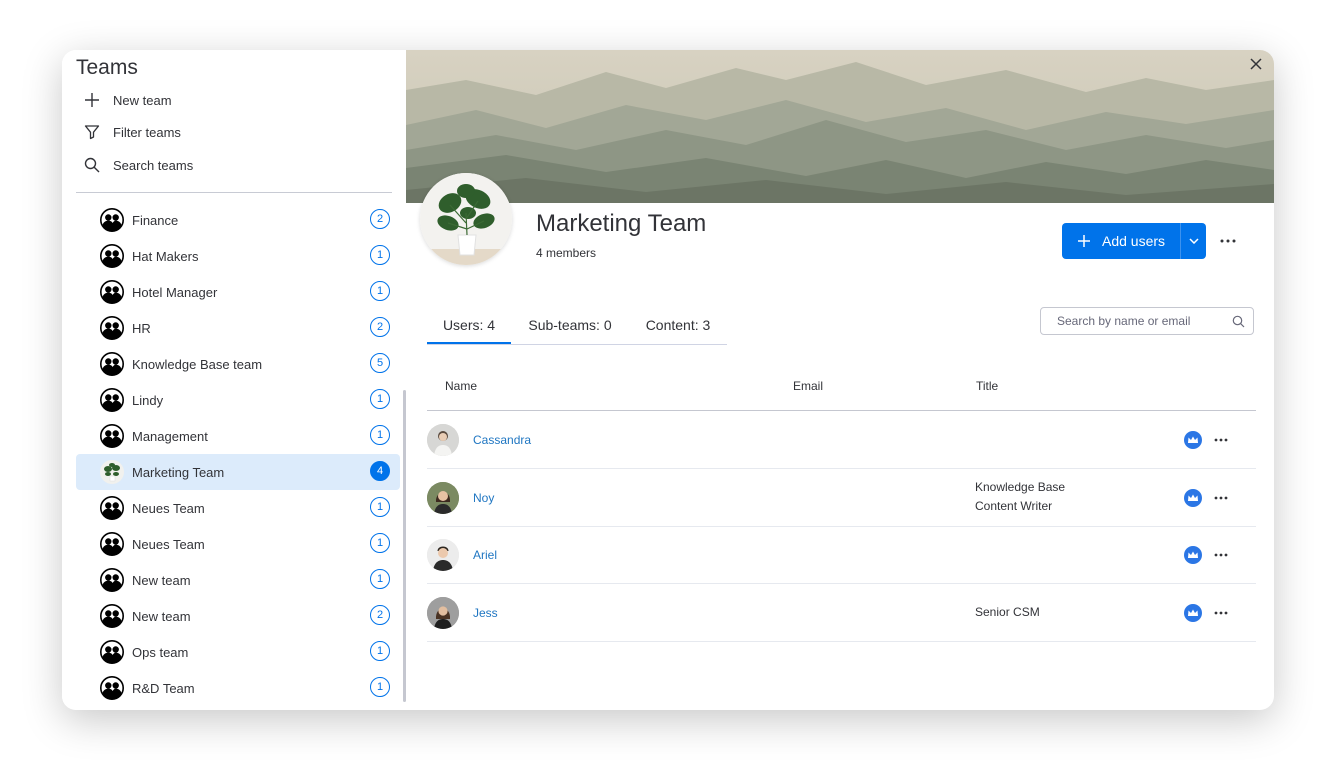 This screenshot has width=1332, height=780. What do you see at coordinates (1238, 321) in the screenshot?
I see `search-icon` at bounding box center [1238, 321].